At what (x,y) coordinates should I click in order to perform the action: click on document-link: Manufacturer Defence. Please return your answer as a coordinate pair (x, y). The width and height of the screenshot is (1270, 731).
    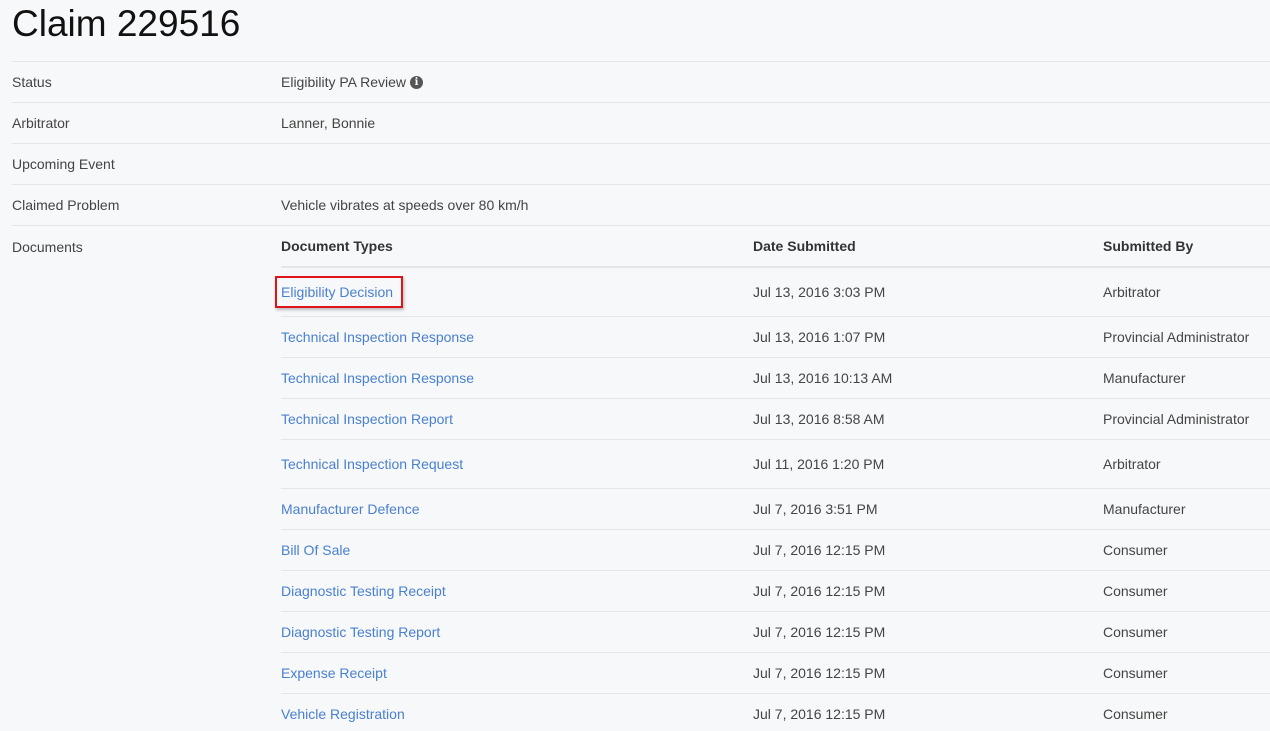
    Looking at the image, I should click on (350, 509).